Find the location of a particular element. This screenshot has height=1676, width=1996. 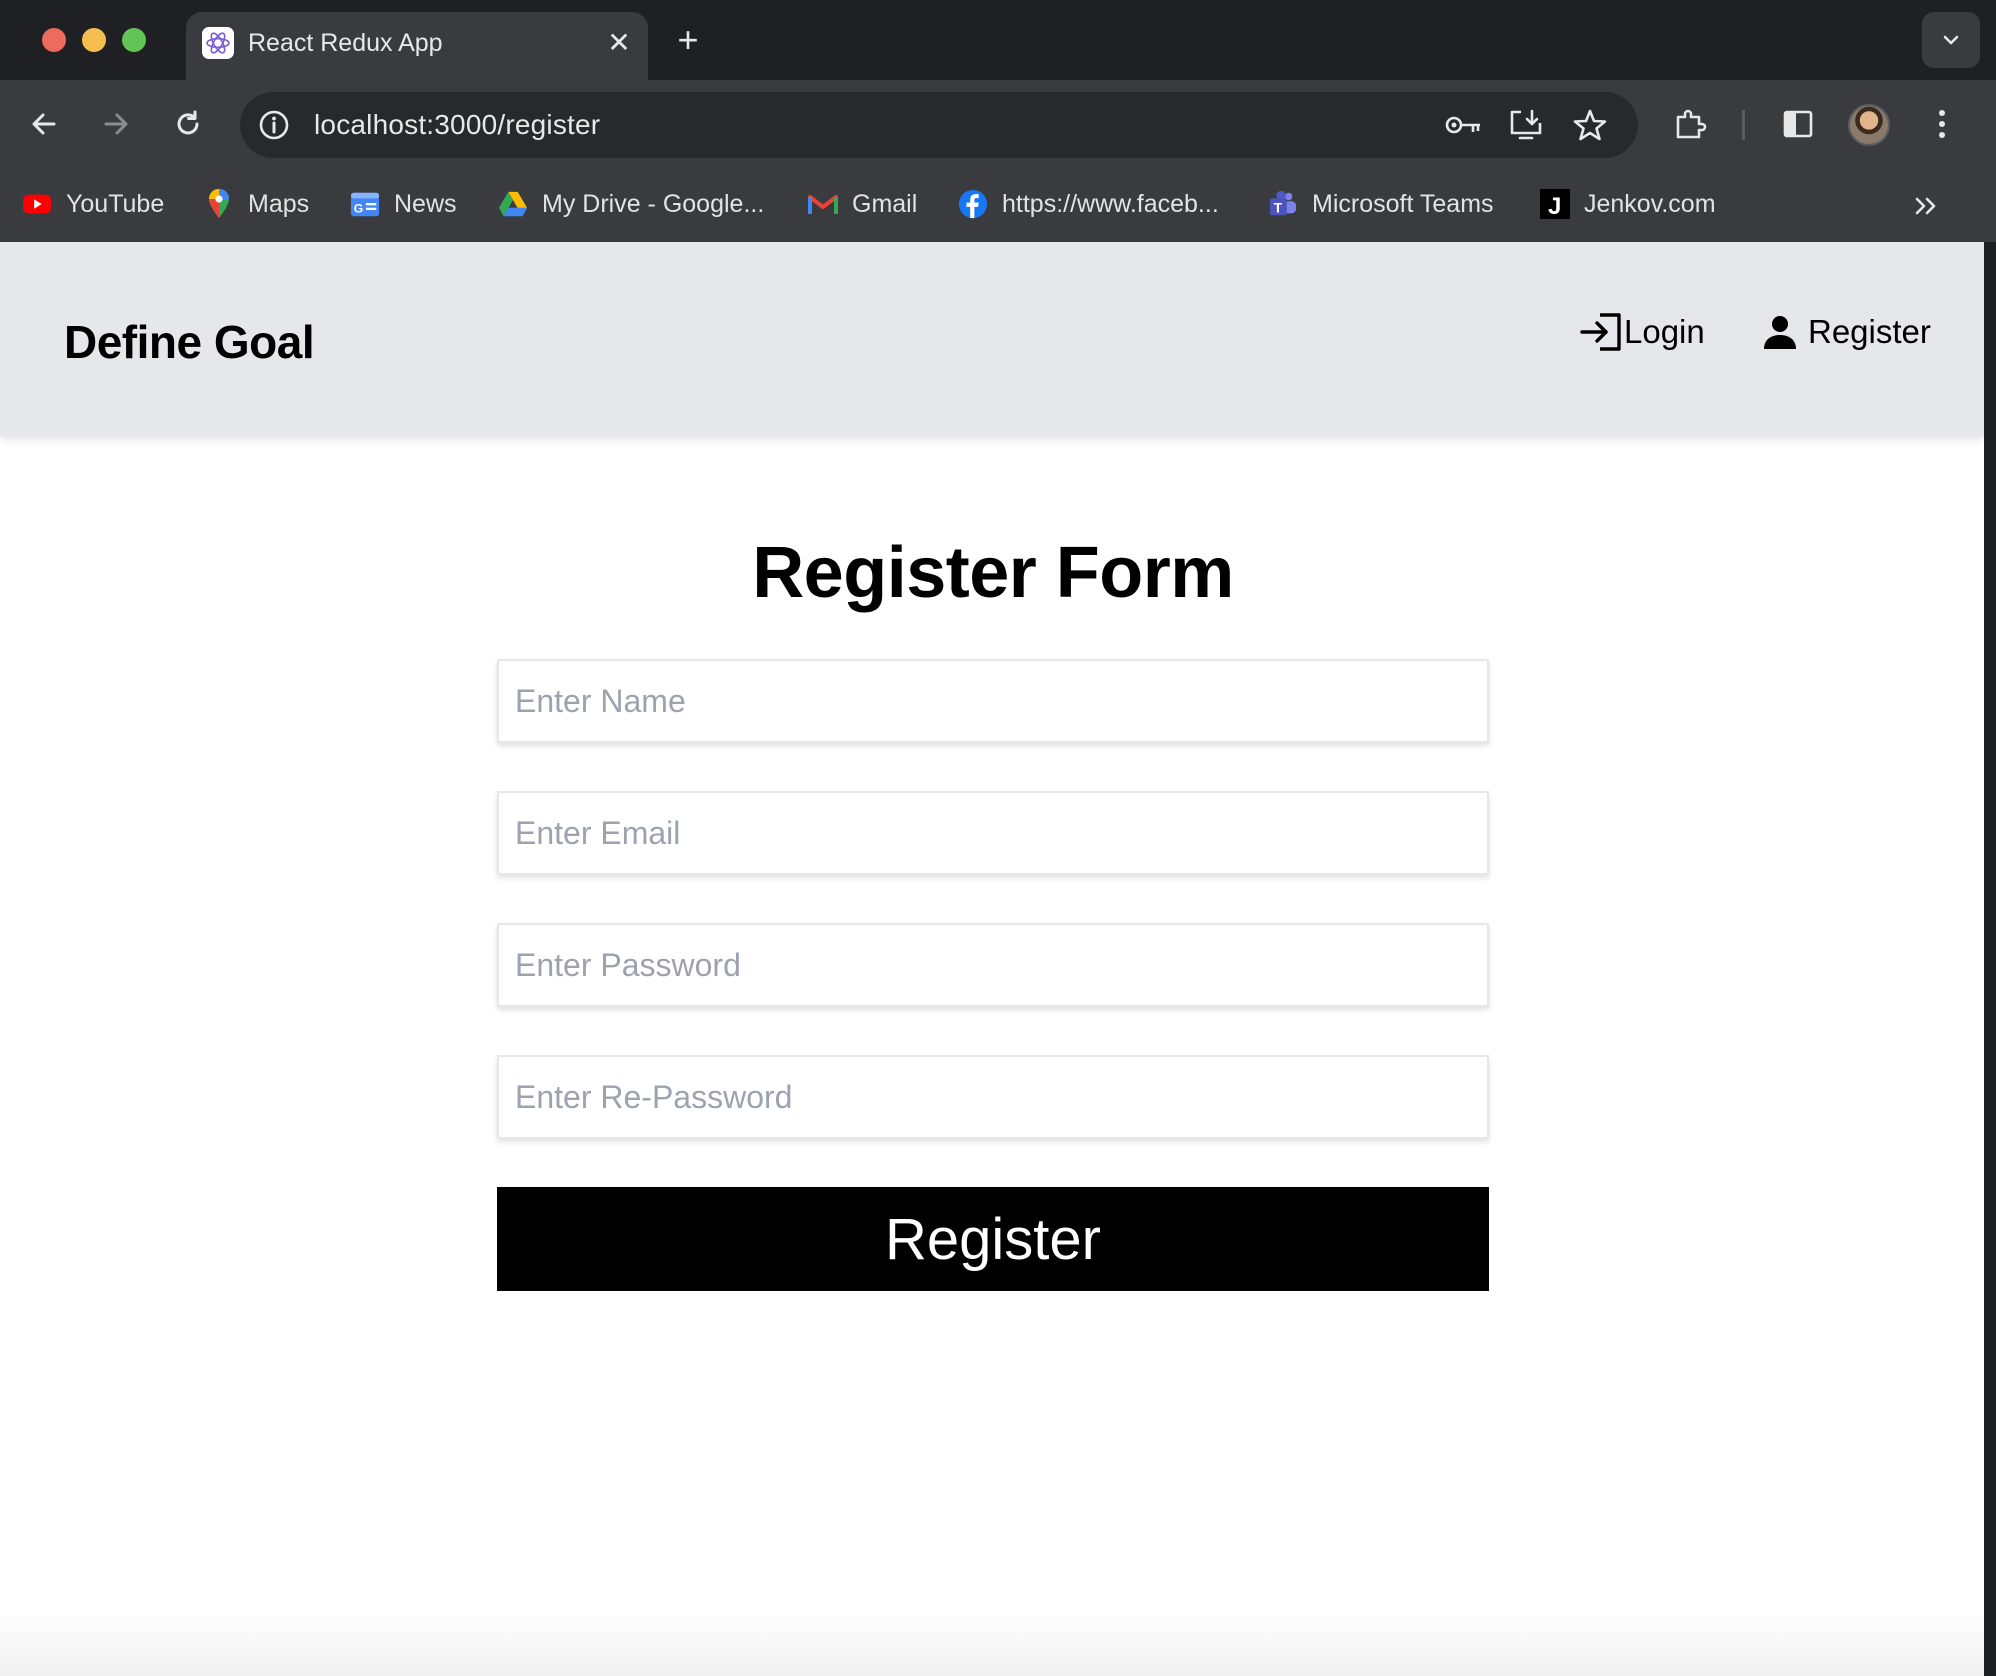

profile-avatar is located at coordinates (1869, 125).